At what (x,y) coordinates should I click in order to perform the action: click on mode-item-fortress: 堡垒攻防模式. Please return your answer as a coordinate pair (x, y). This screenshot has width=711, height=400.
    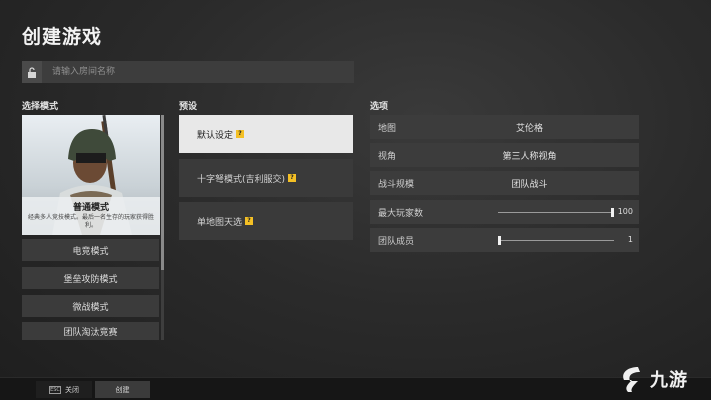
    Looking at the image, I should click on (90, 278).